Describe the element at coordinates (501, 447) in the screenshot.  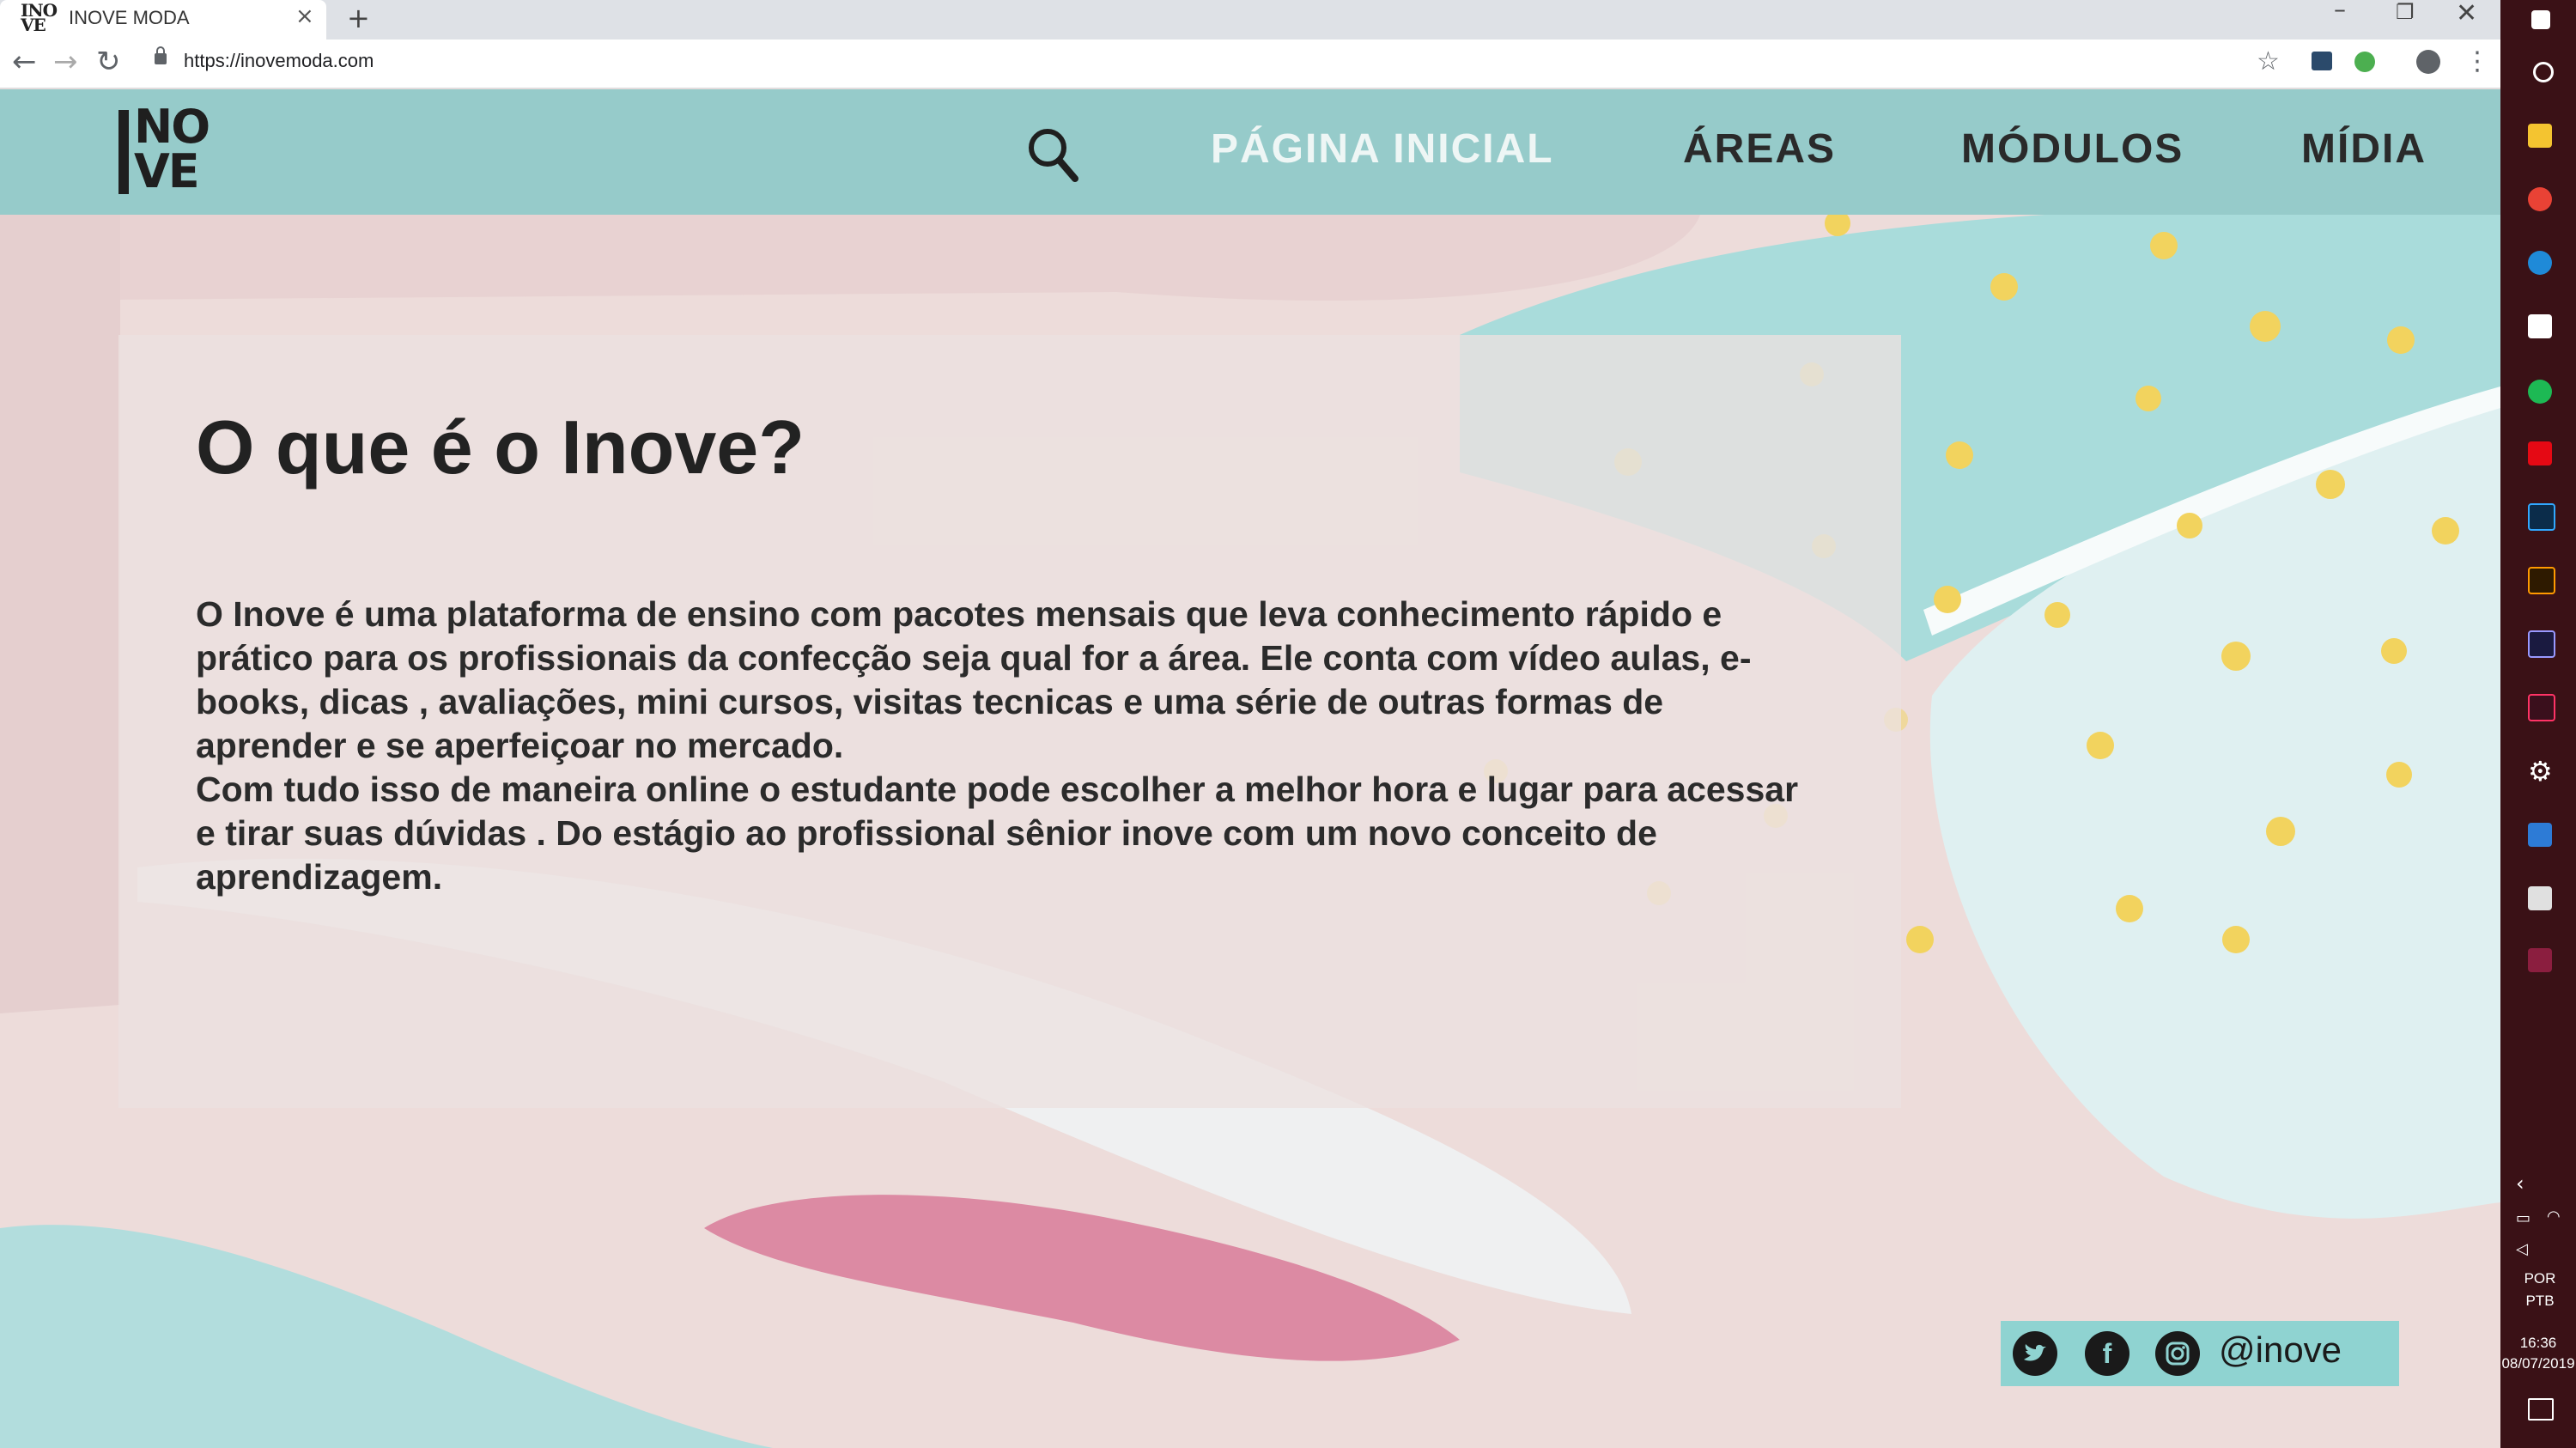
I see `page-title: O que é o Inove?` at that location.